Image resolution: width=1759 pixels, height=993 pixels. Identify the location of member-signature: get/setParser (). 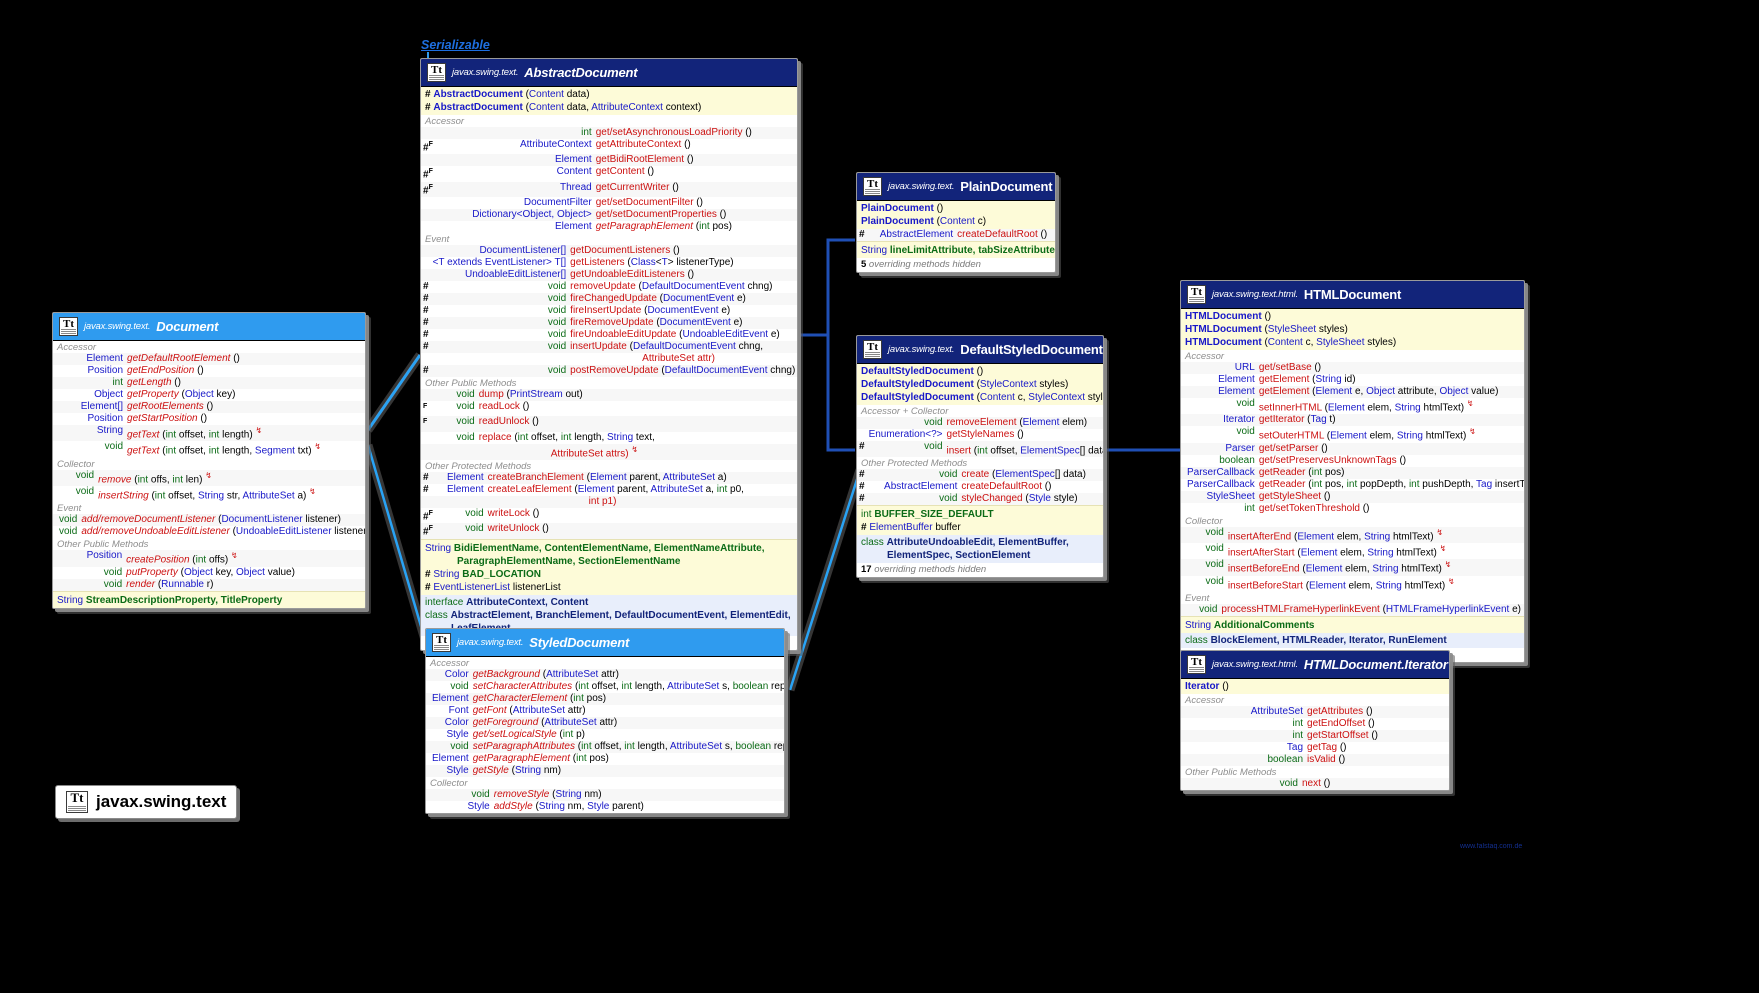
(1293, 448).